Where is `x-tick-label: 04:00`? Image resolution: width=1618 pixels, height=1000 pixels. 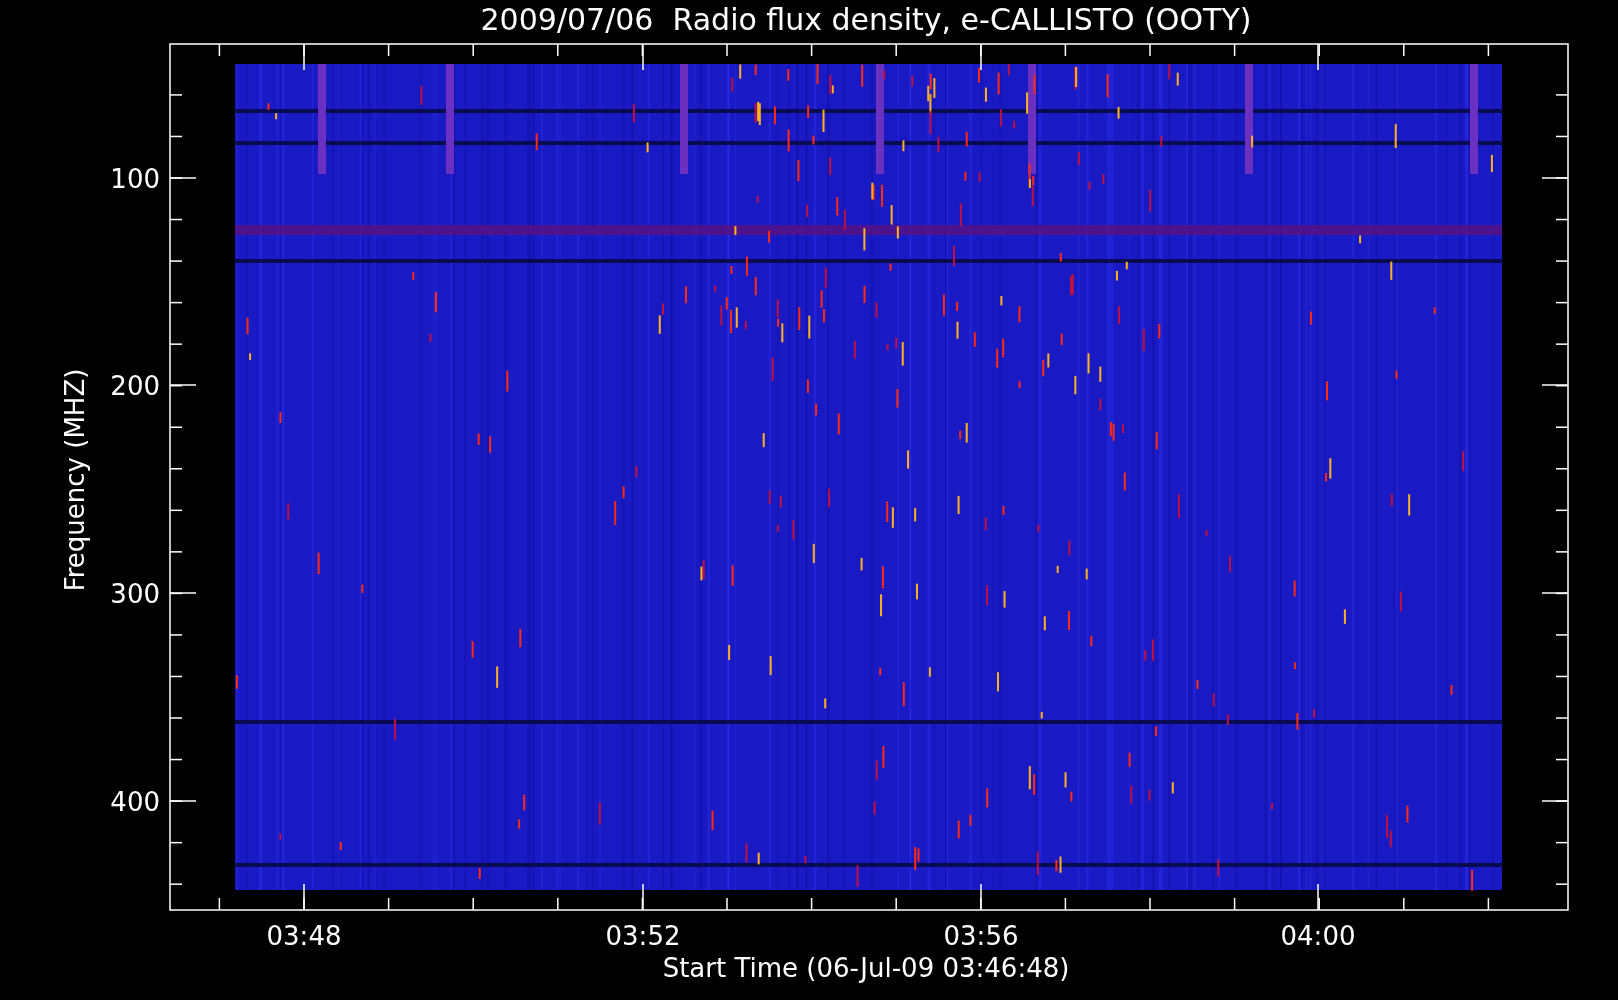
x-tick-label: 04:00 is located at coordinates (1318, 936).